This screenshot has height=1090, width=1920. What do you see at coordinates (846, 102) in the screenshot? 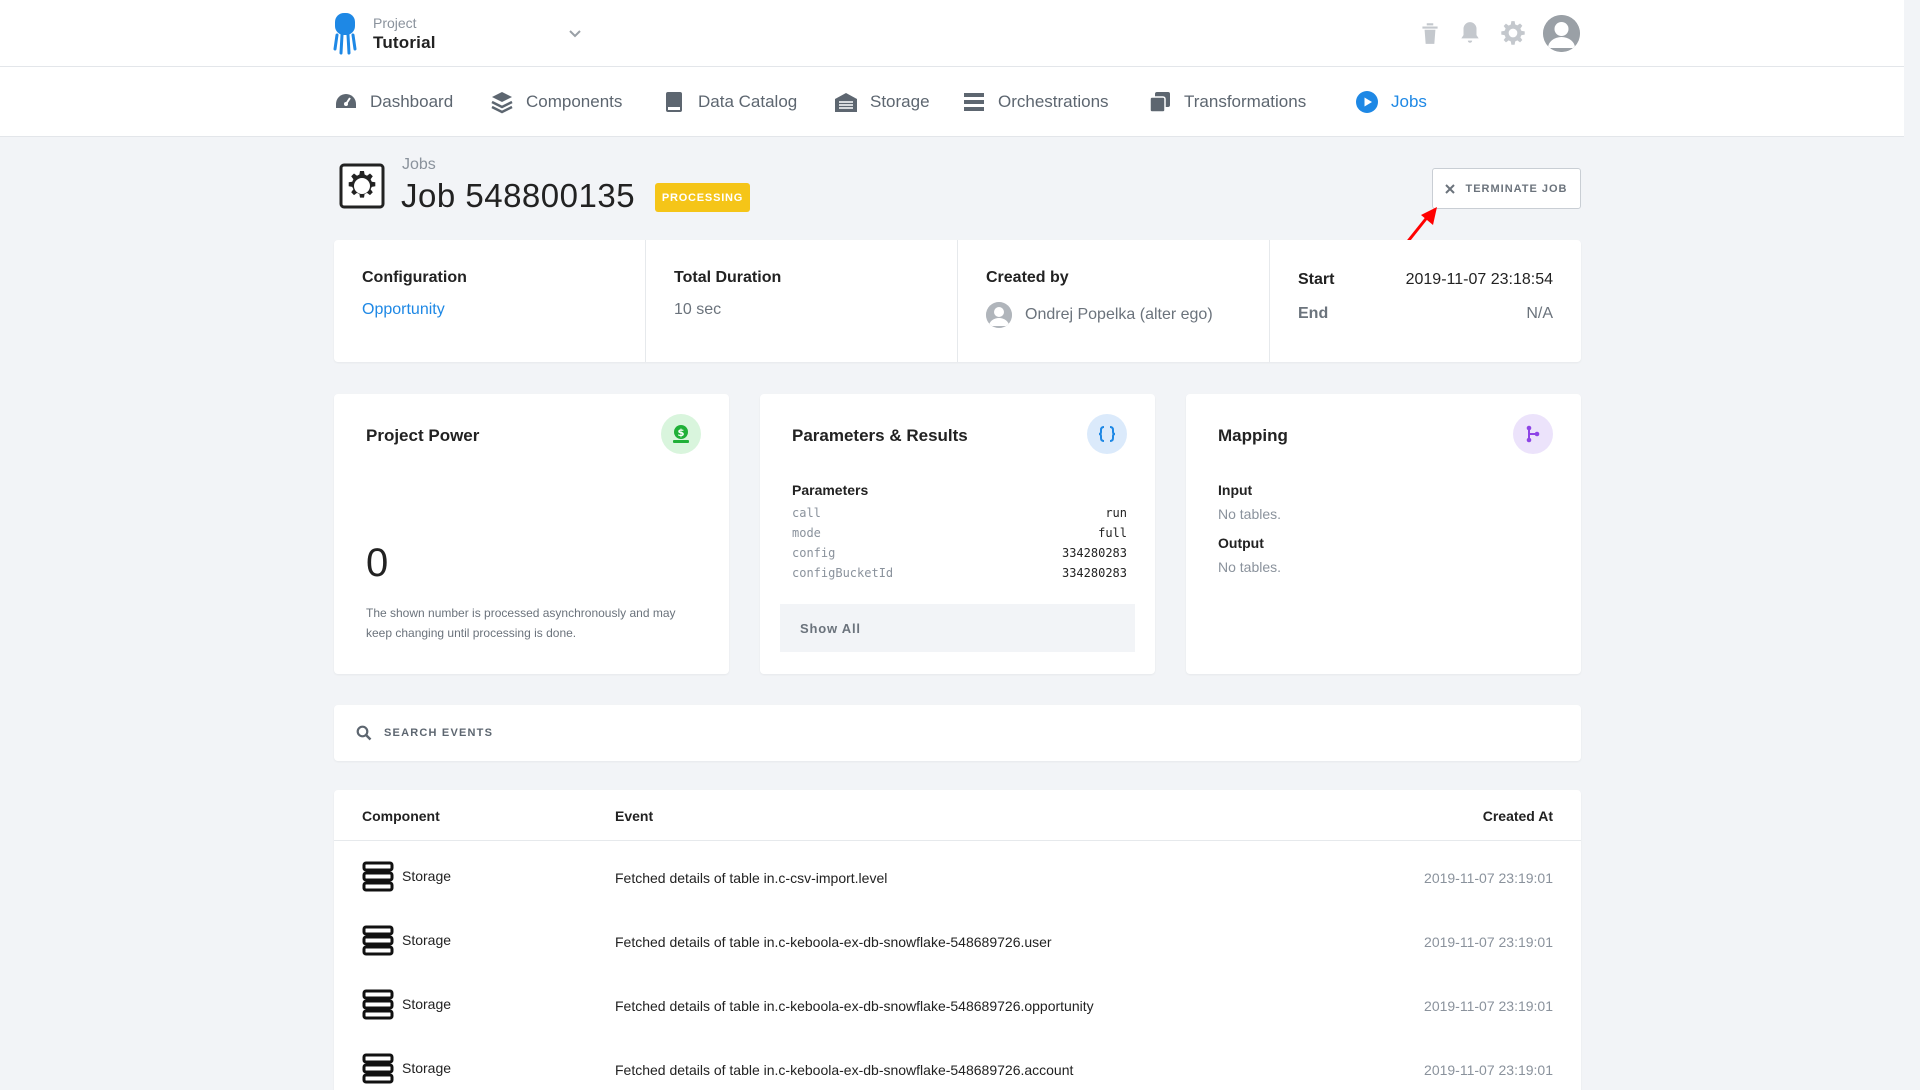
I see `warehouse-icon` at bounding box center [846, 102].